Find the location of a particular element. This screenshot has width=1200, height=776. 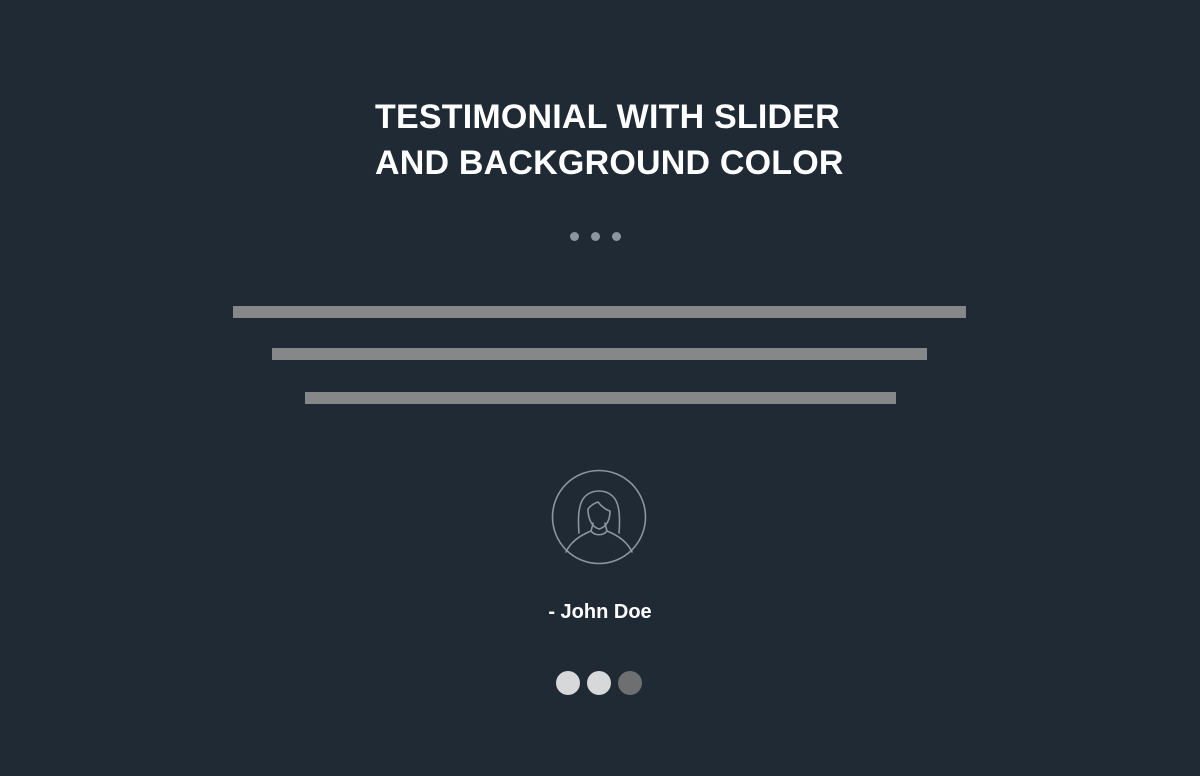

testimonial-author: - John Doe is located at coordinates (600, 612).